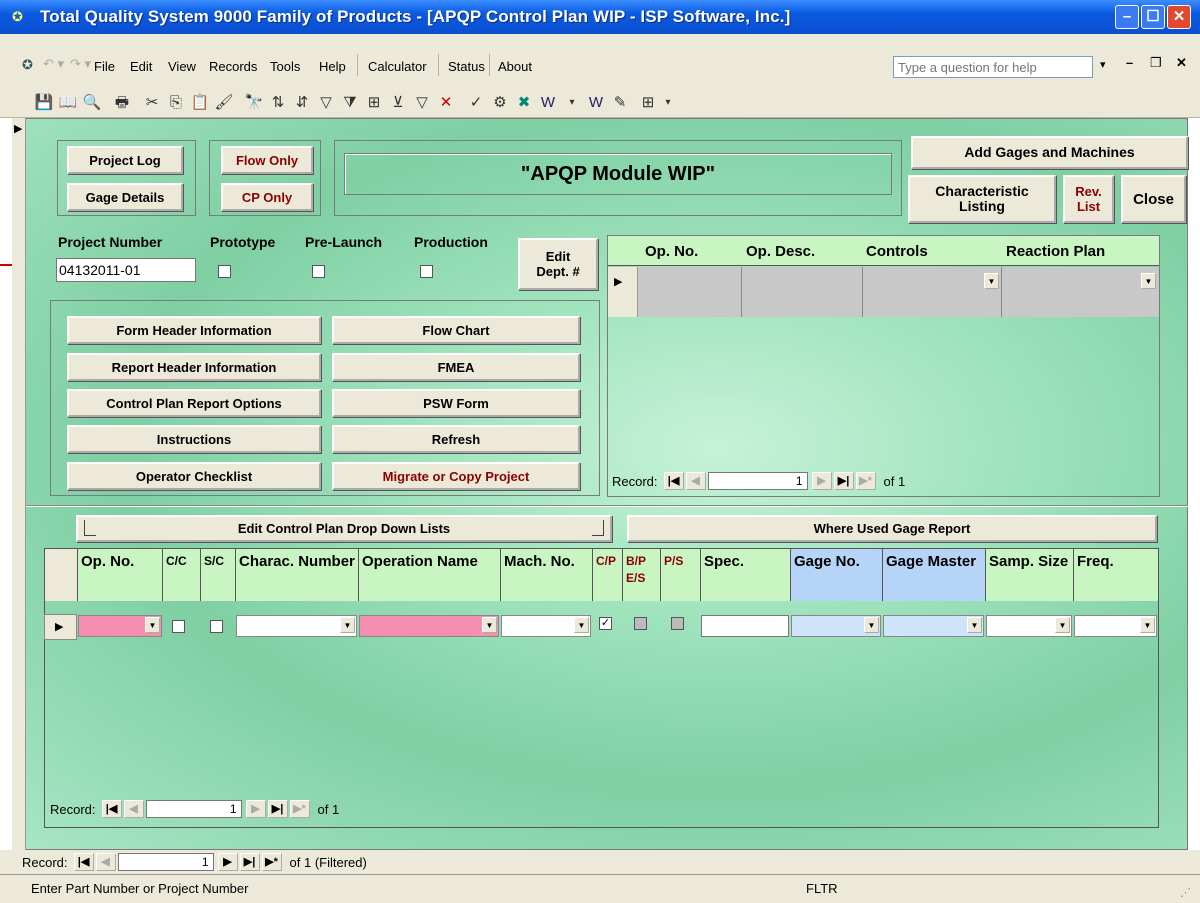 The width and height of the screenshot is (1200, 903). What do you see at coordinates (546, 626) in the screenshot?
I see `mach-no-dropdown: ▼` at bounding box center [546, 626].